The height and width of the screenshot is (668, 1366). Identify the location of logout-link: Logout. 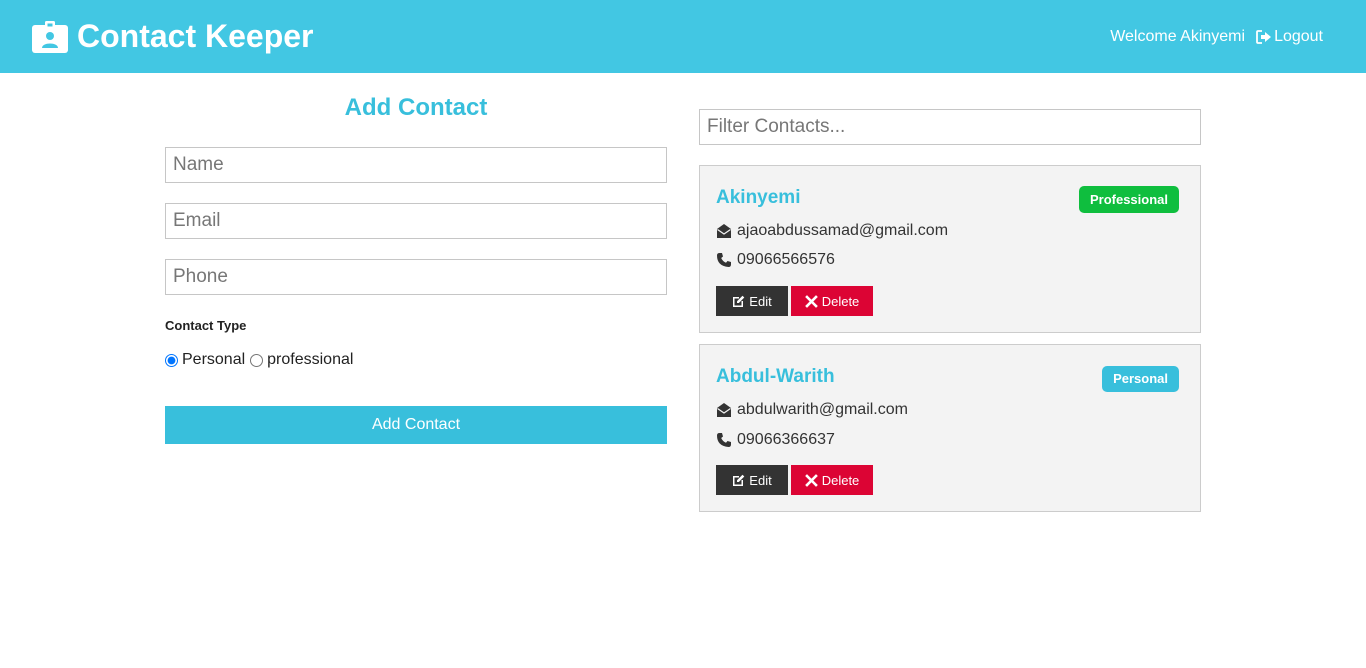
(1289, 37).